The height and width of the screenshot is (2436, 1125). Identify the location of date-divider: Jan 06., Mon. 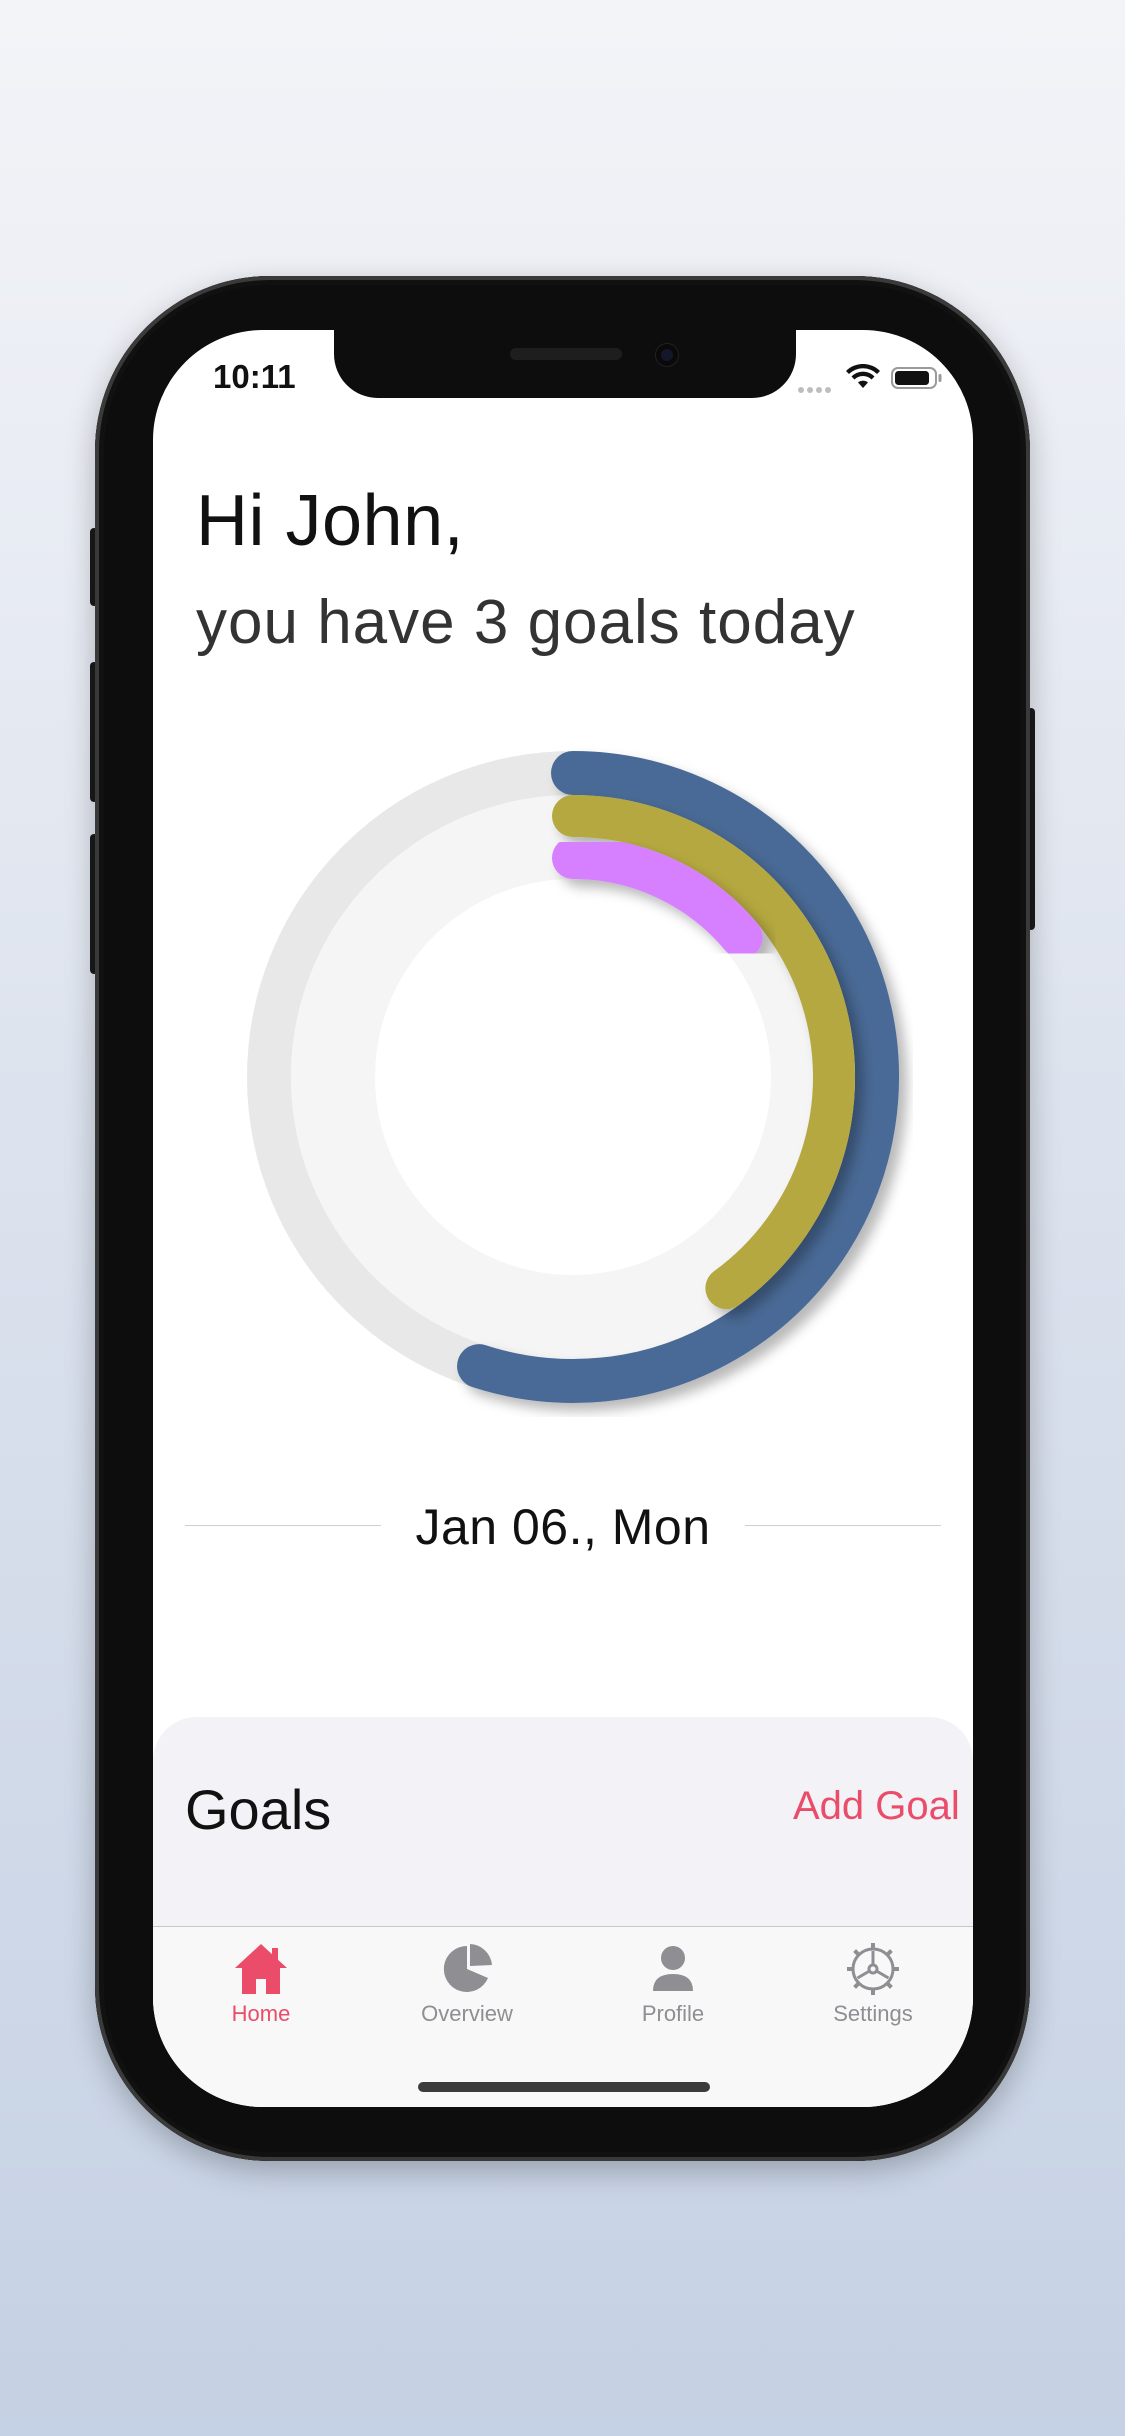
(563, 1525).